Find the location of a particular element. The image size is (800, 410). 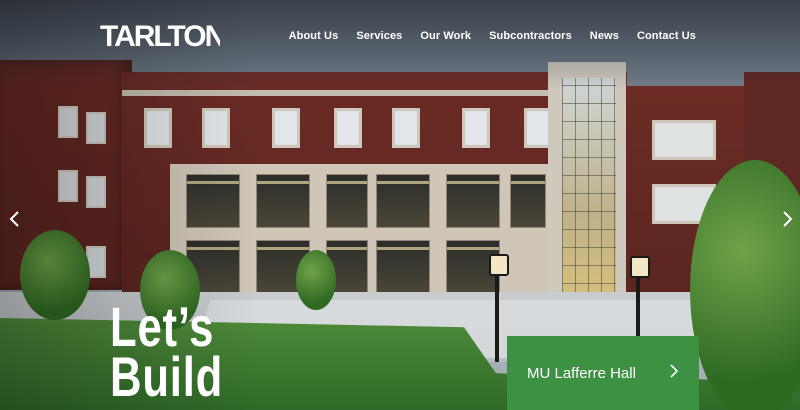

nav-services: Services is located at coordinates (379, 36).